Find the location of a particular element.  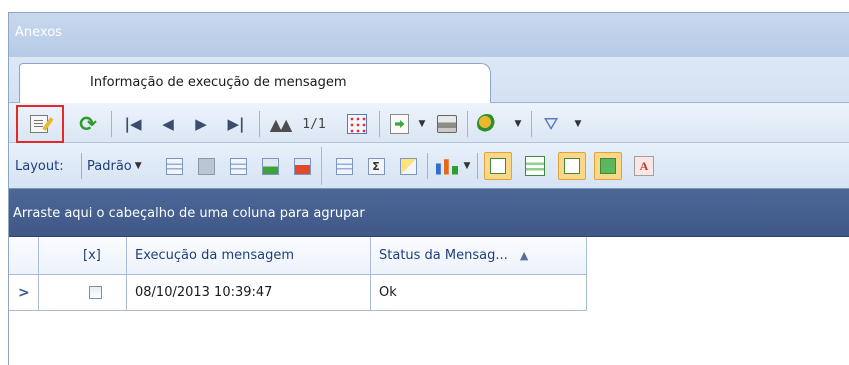

tab-label: Informação de execução de mensagem is located at coordinates (218, 82).